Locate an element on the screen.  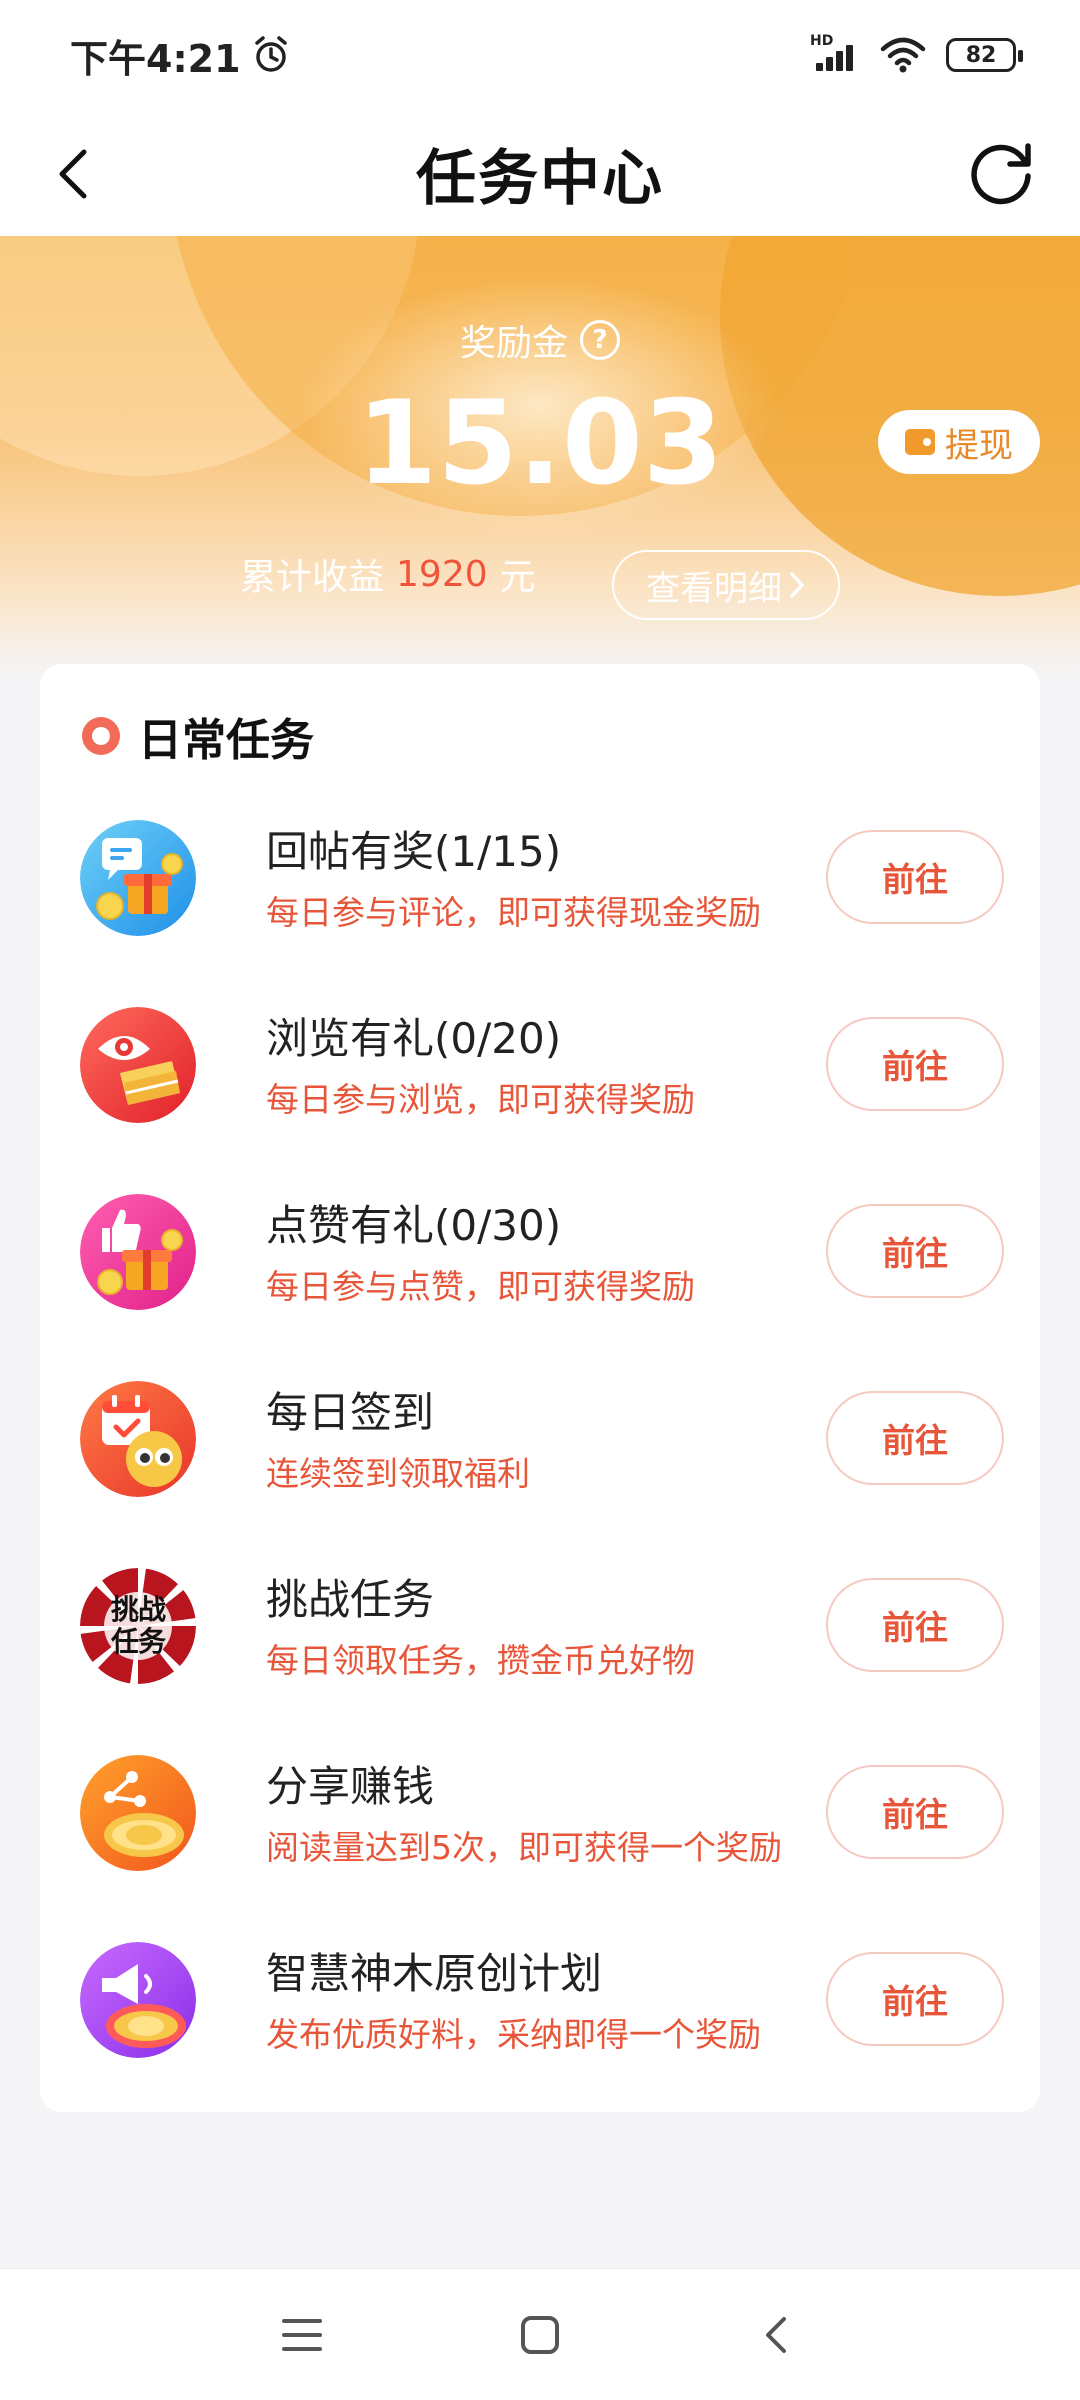
chevron-left-icon is located at coordinates (73, 174).